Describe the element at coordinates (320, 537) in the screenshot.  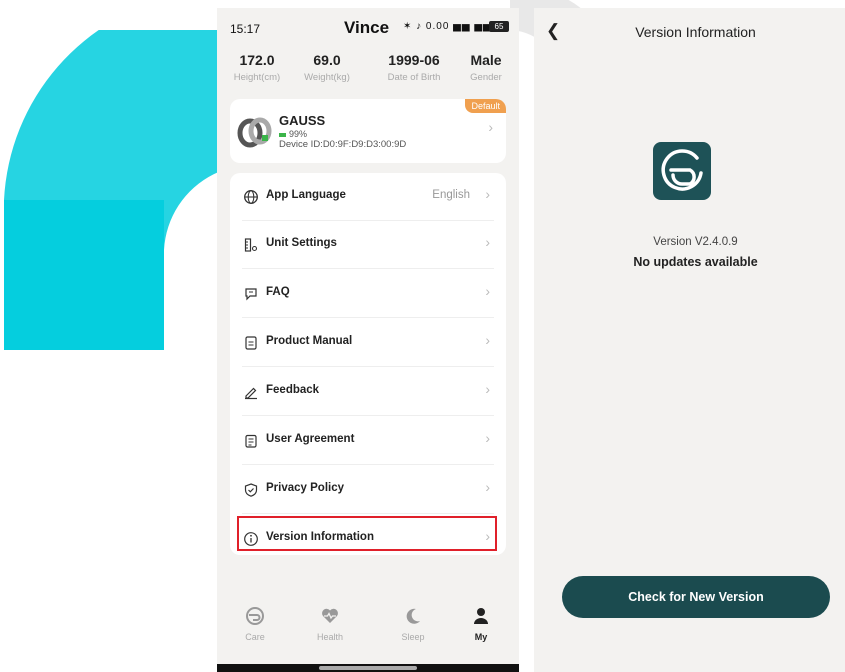
I see `menu-label: Version Information` at that location.